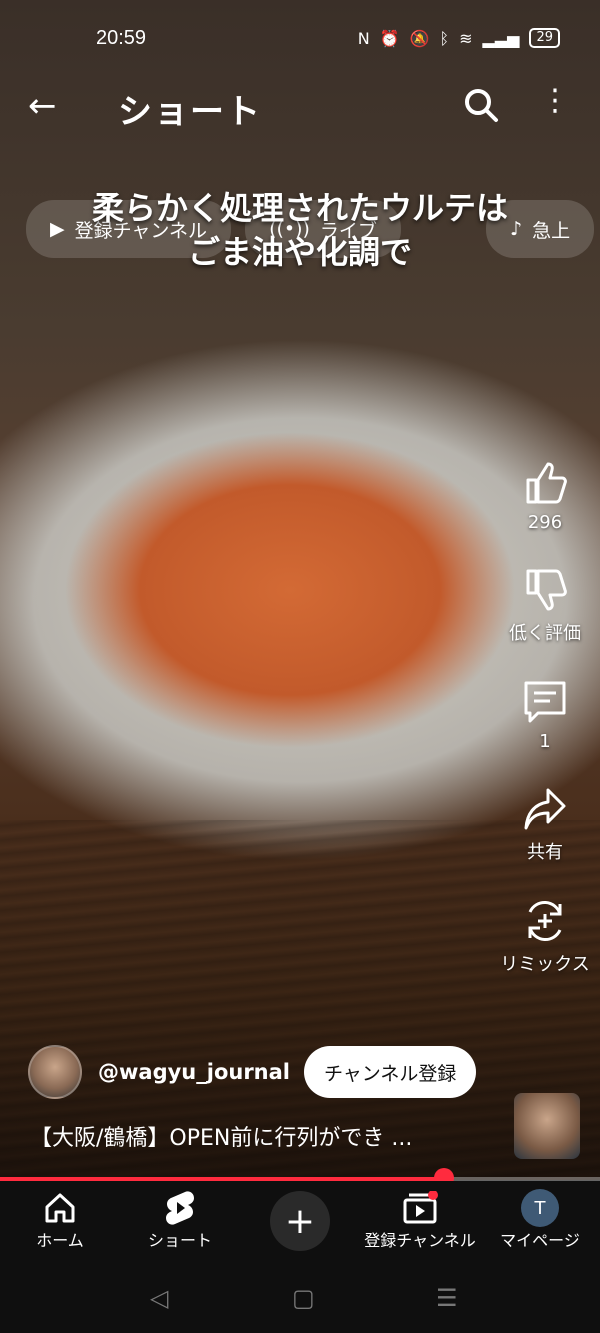 The image size is (600, 1333). I want to click on plus-icon: +, so click(300, 1221).